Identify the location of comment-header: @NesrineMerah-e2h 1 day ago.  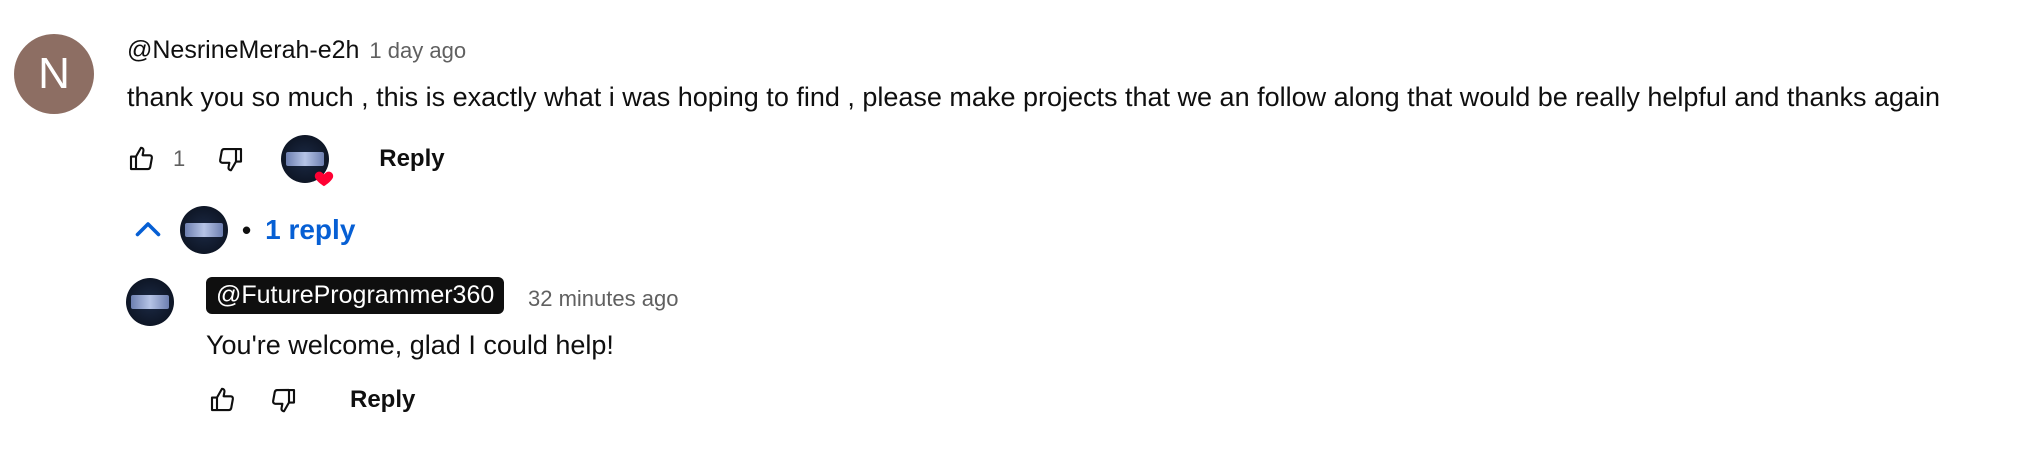
(296, 50).